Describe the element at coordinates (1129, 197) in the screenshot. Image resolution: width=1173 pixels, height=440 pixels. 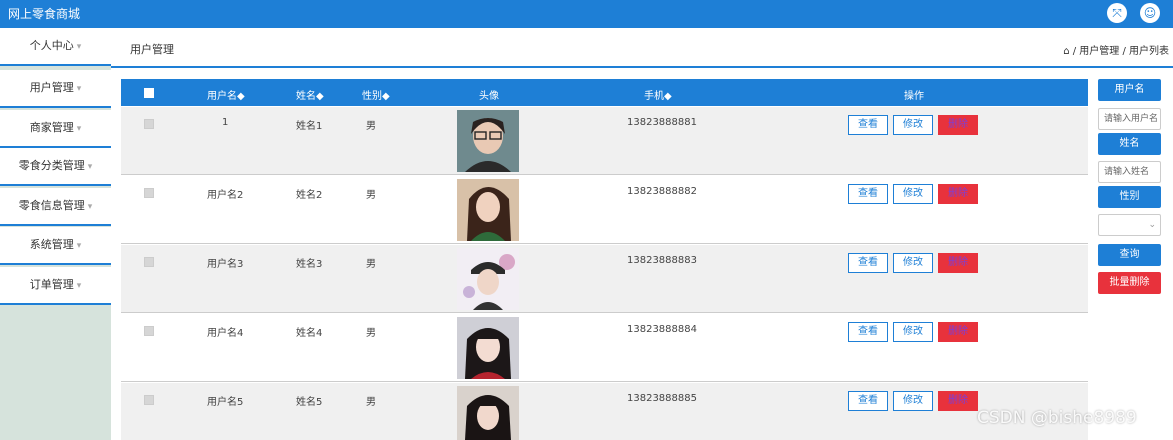
I see `gender-label: 性别` at that location.